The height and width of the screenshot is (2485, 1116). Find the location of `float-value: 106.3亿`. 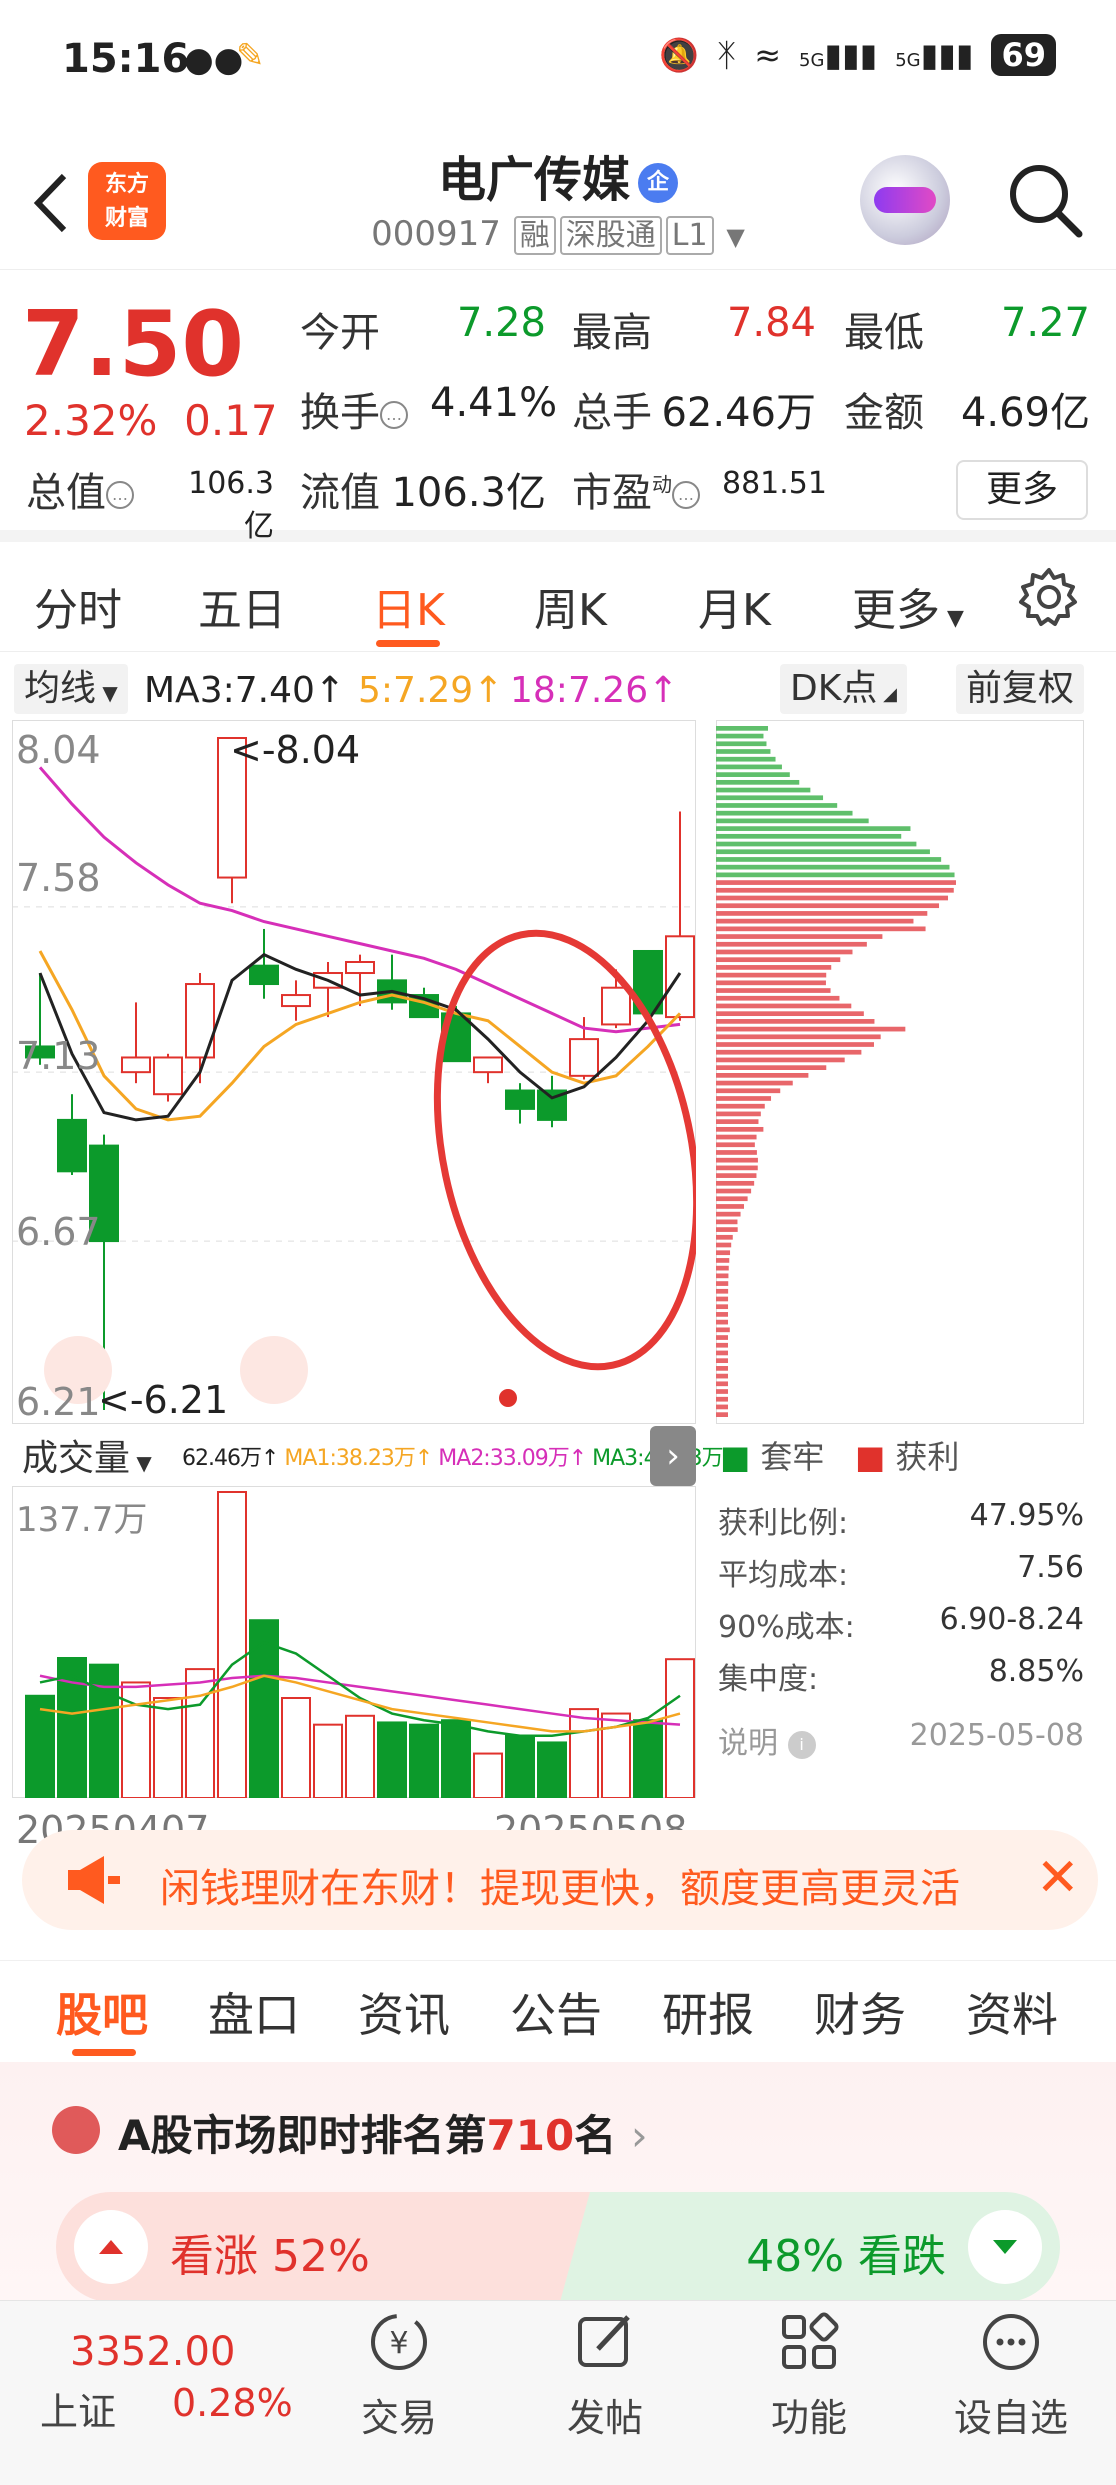

float-value: 106.3亿 is located at coordinates (468, 493).